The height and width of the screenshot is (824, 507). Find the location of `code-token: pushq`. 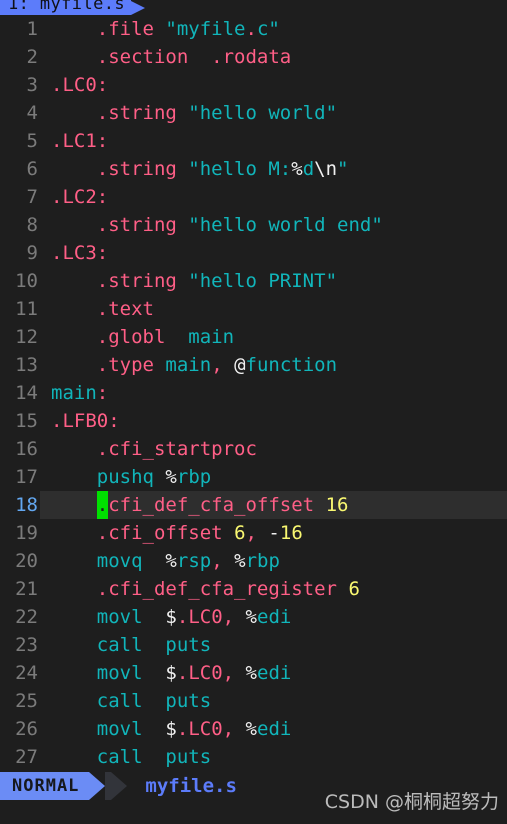

code-token: pushq is located at coordinates (125, 477).